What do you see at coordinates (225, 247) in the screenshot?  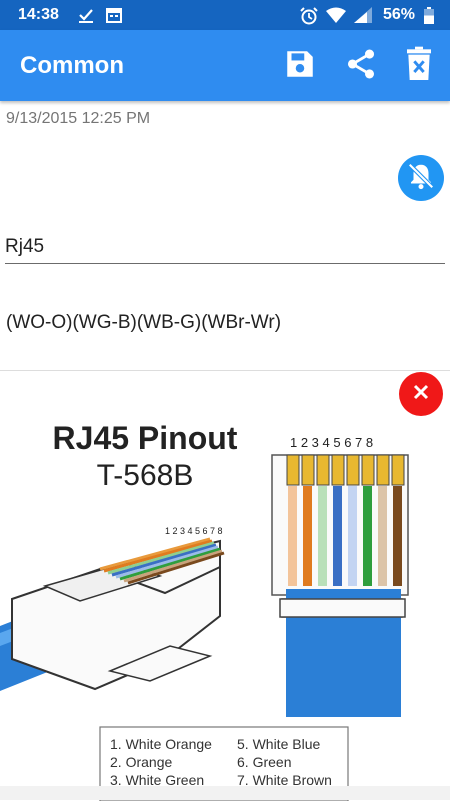 I see `note-title-input` at bounding box center [225, 247].